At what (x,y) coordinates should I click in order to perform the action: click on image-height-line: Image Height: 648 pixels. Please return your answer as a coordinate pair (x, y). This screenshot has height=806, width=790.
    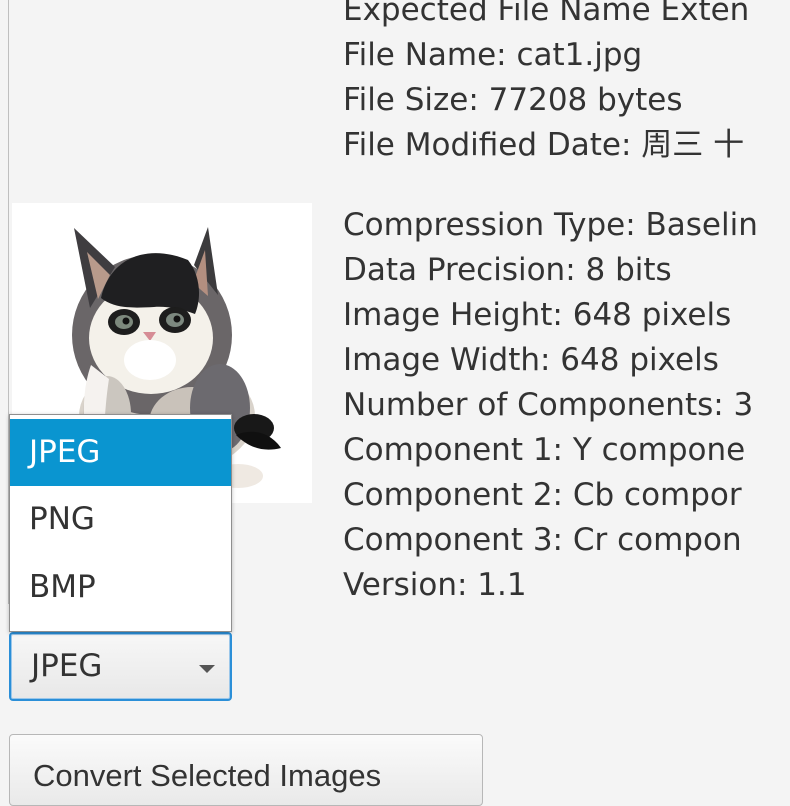
    Looking at the image, I should click on (537, 315).